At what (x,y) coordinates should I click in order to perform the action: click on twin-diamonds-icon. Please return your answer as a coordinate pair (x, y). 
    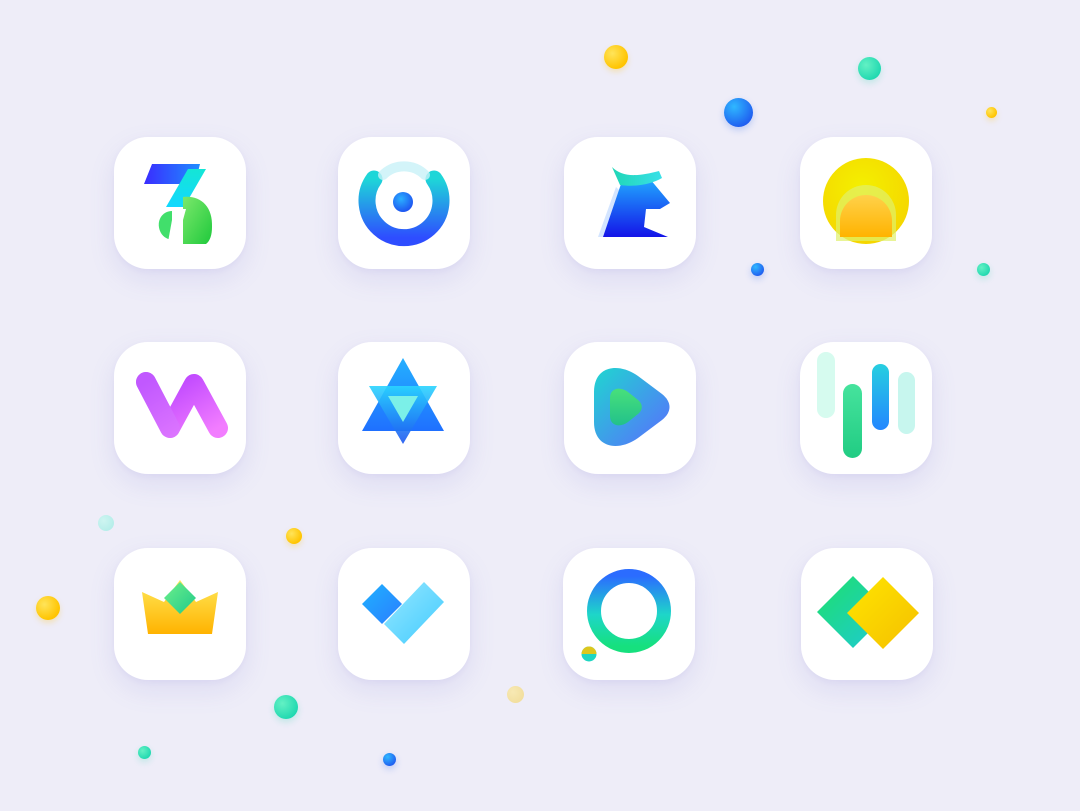
    Looking at the image, I should click on (868, 612).